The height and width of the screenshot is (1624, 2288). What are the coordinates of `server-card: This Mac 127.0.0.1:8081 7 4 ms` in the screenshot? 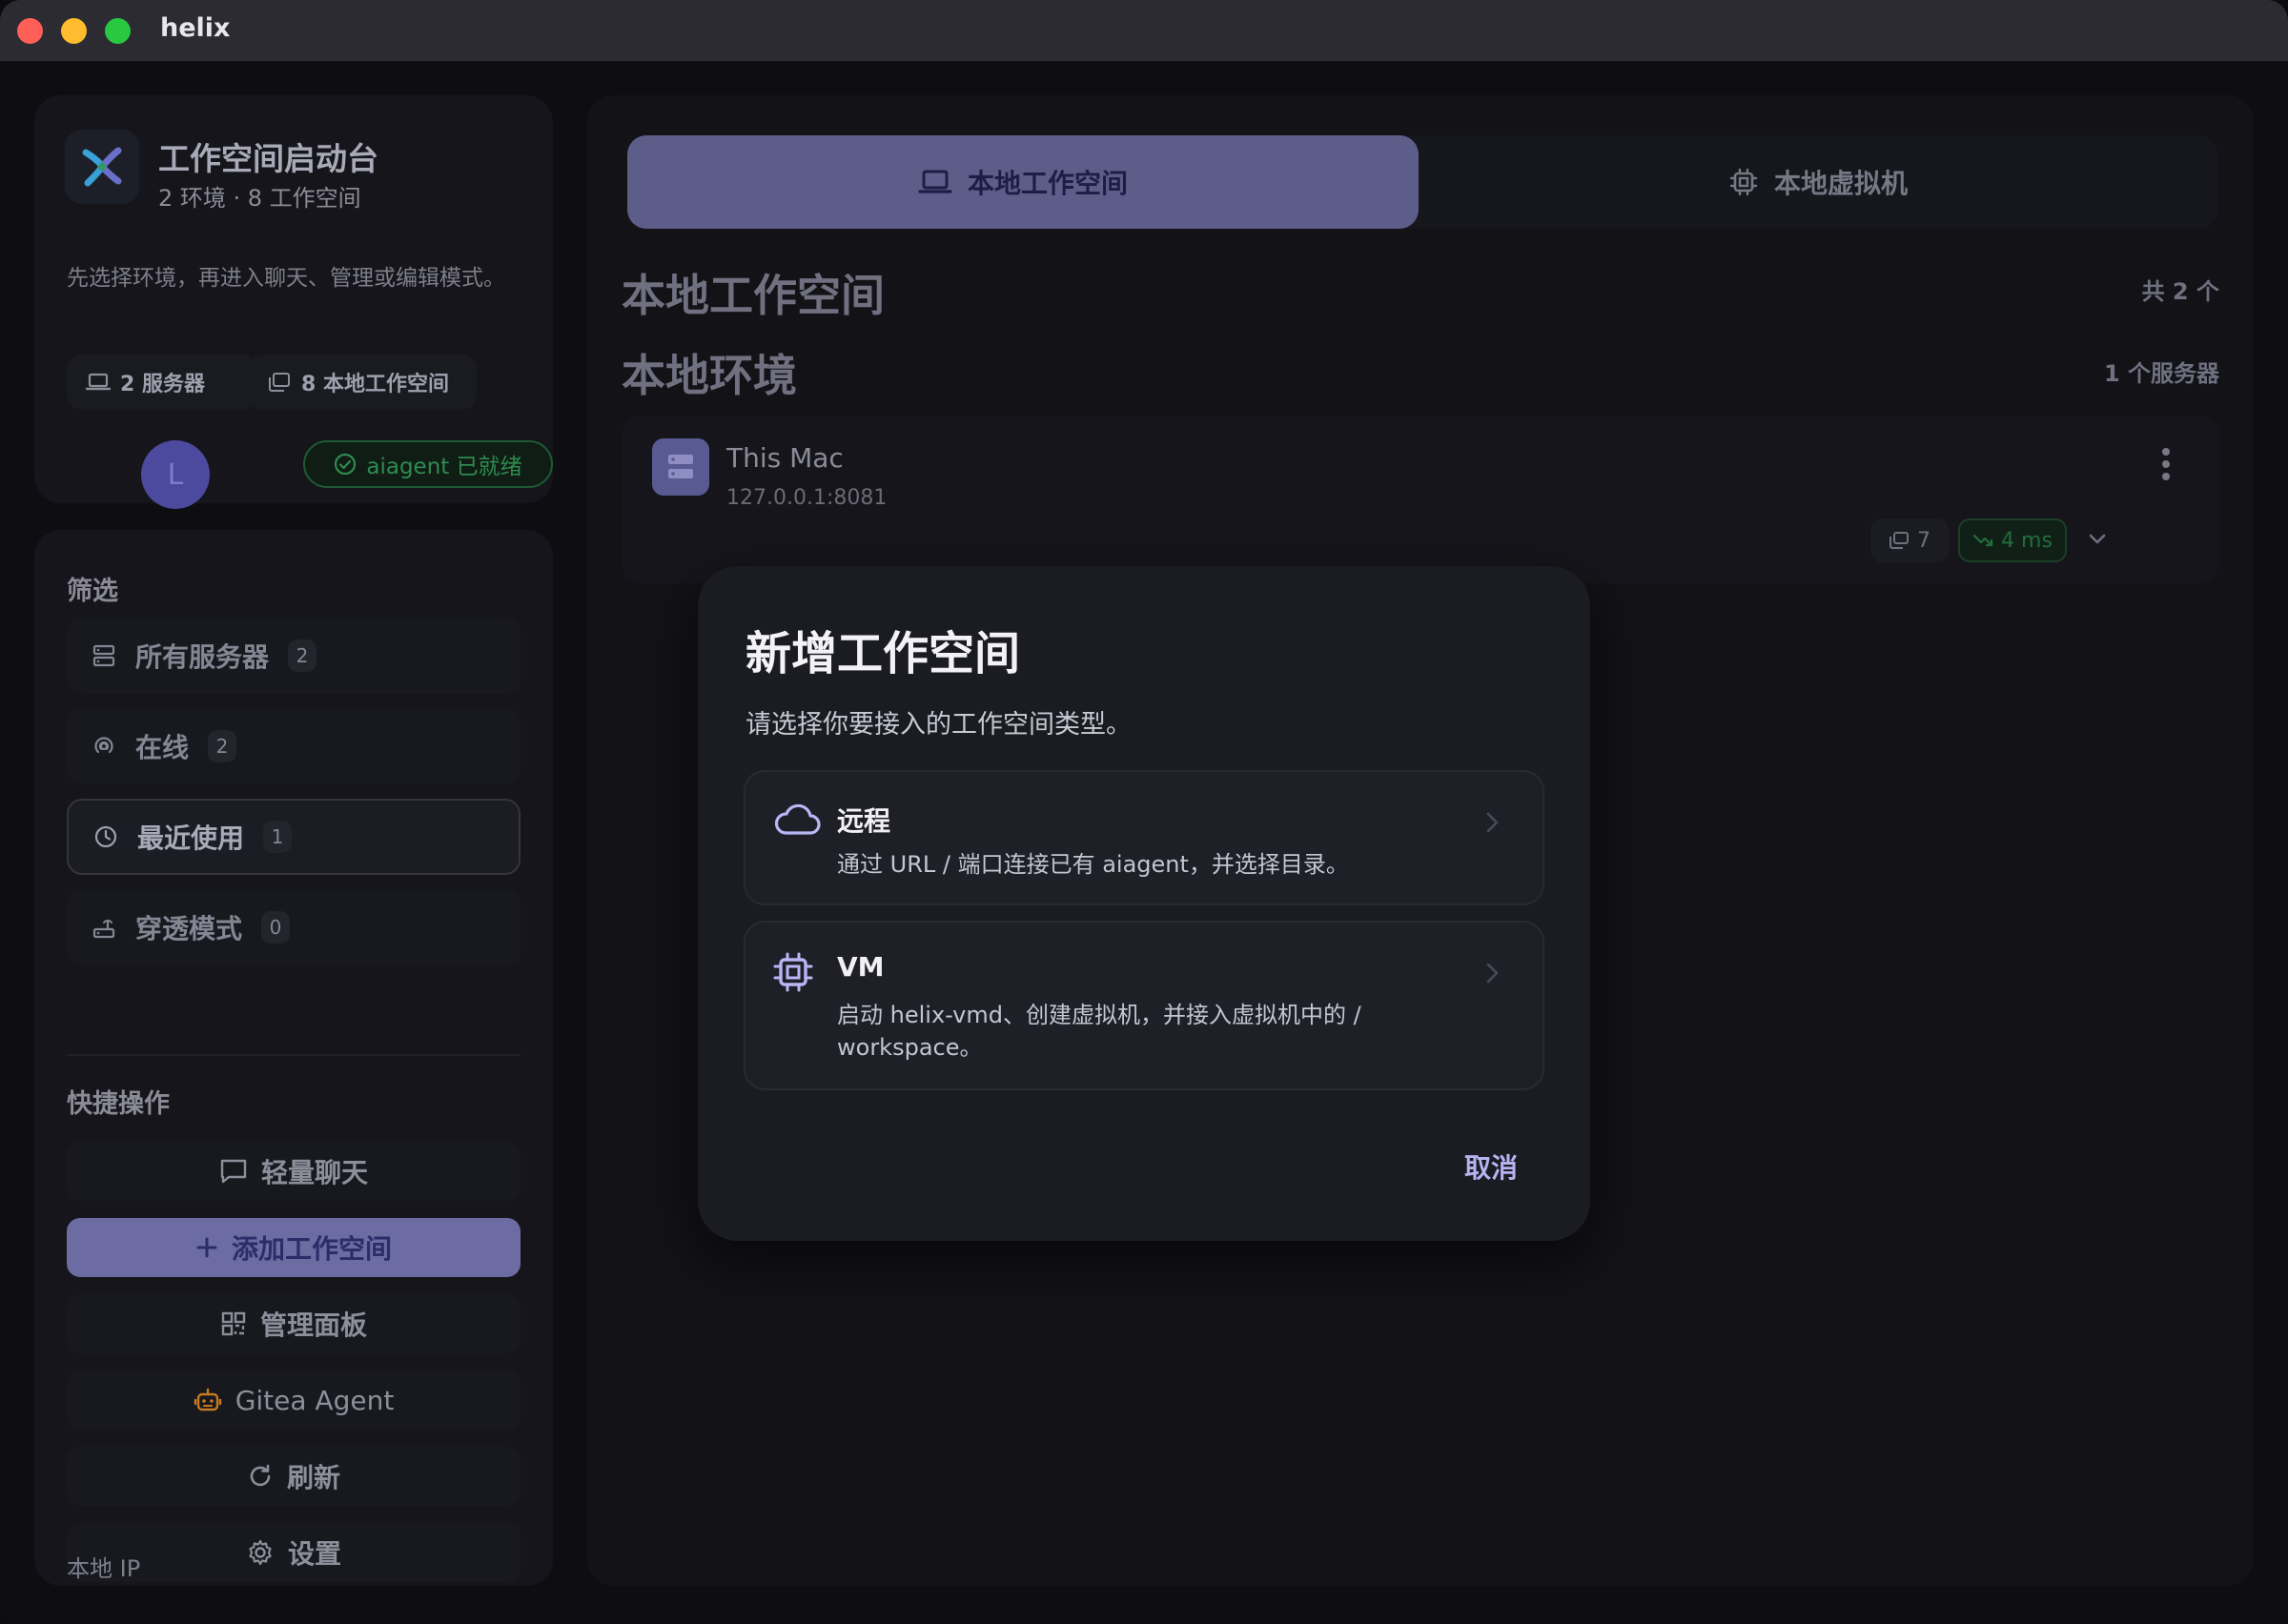 It's located at (1421, 499).